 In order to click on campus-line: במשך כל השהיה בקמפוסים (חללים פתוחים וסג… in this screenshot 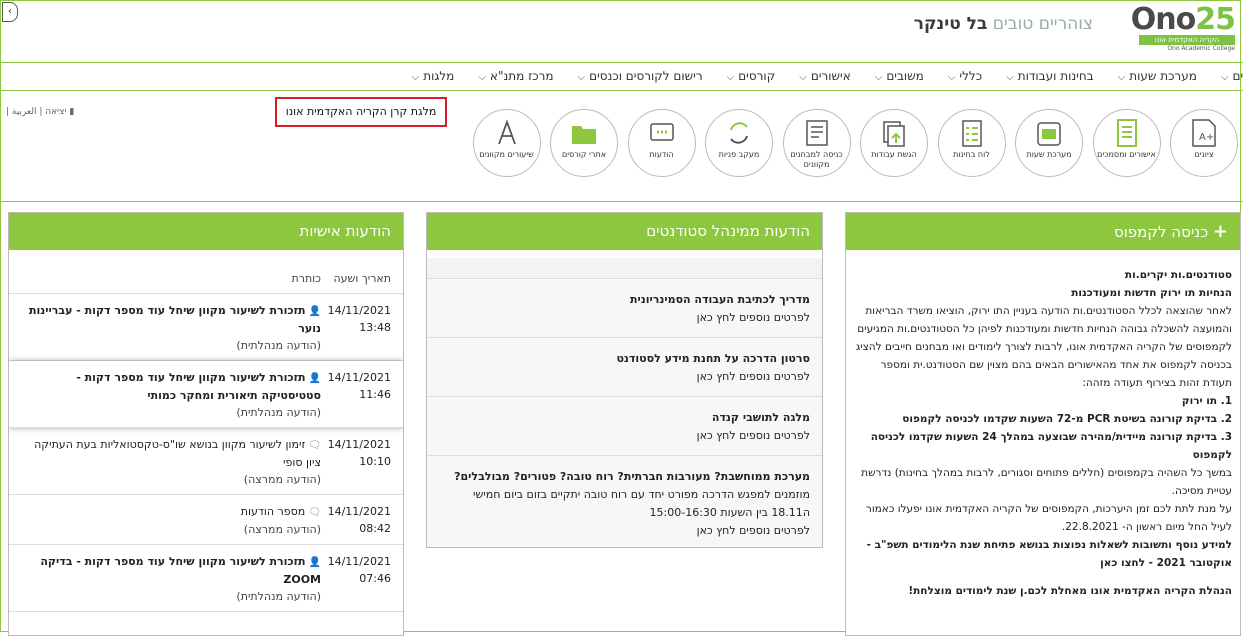, I will do `click(1046, 482)`.